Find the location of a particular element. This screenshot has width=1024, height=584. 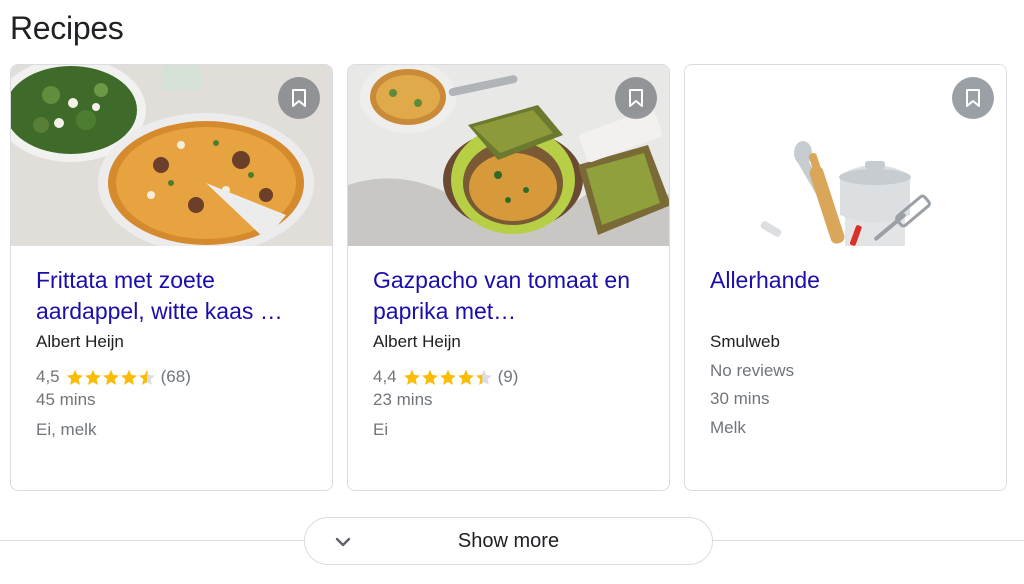

review-count: (68) is located at coordinates (175, 376).